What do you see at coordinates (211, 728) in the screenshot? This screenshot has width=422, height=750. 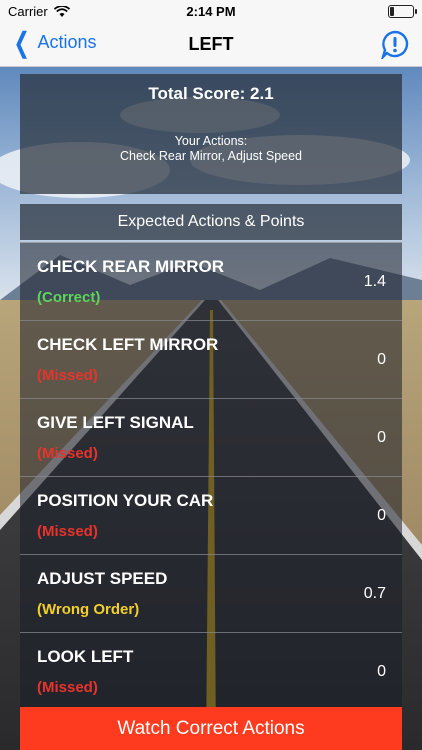 I see `watch-correct-actions-button: Watch Correct Actions` at bounding box center [211, 728].